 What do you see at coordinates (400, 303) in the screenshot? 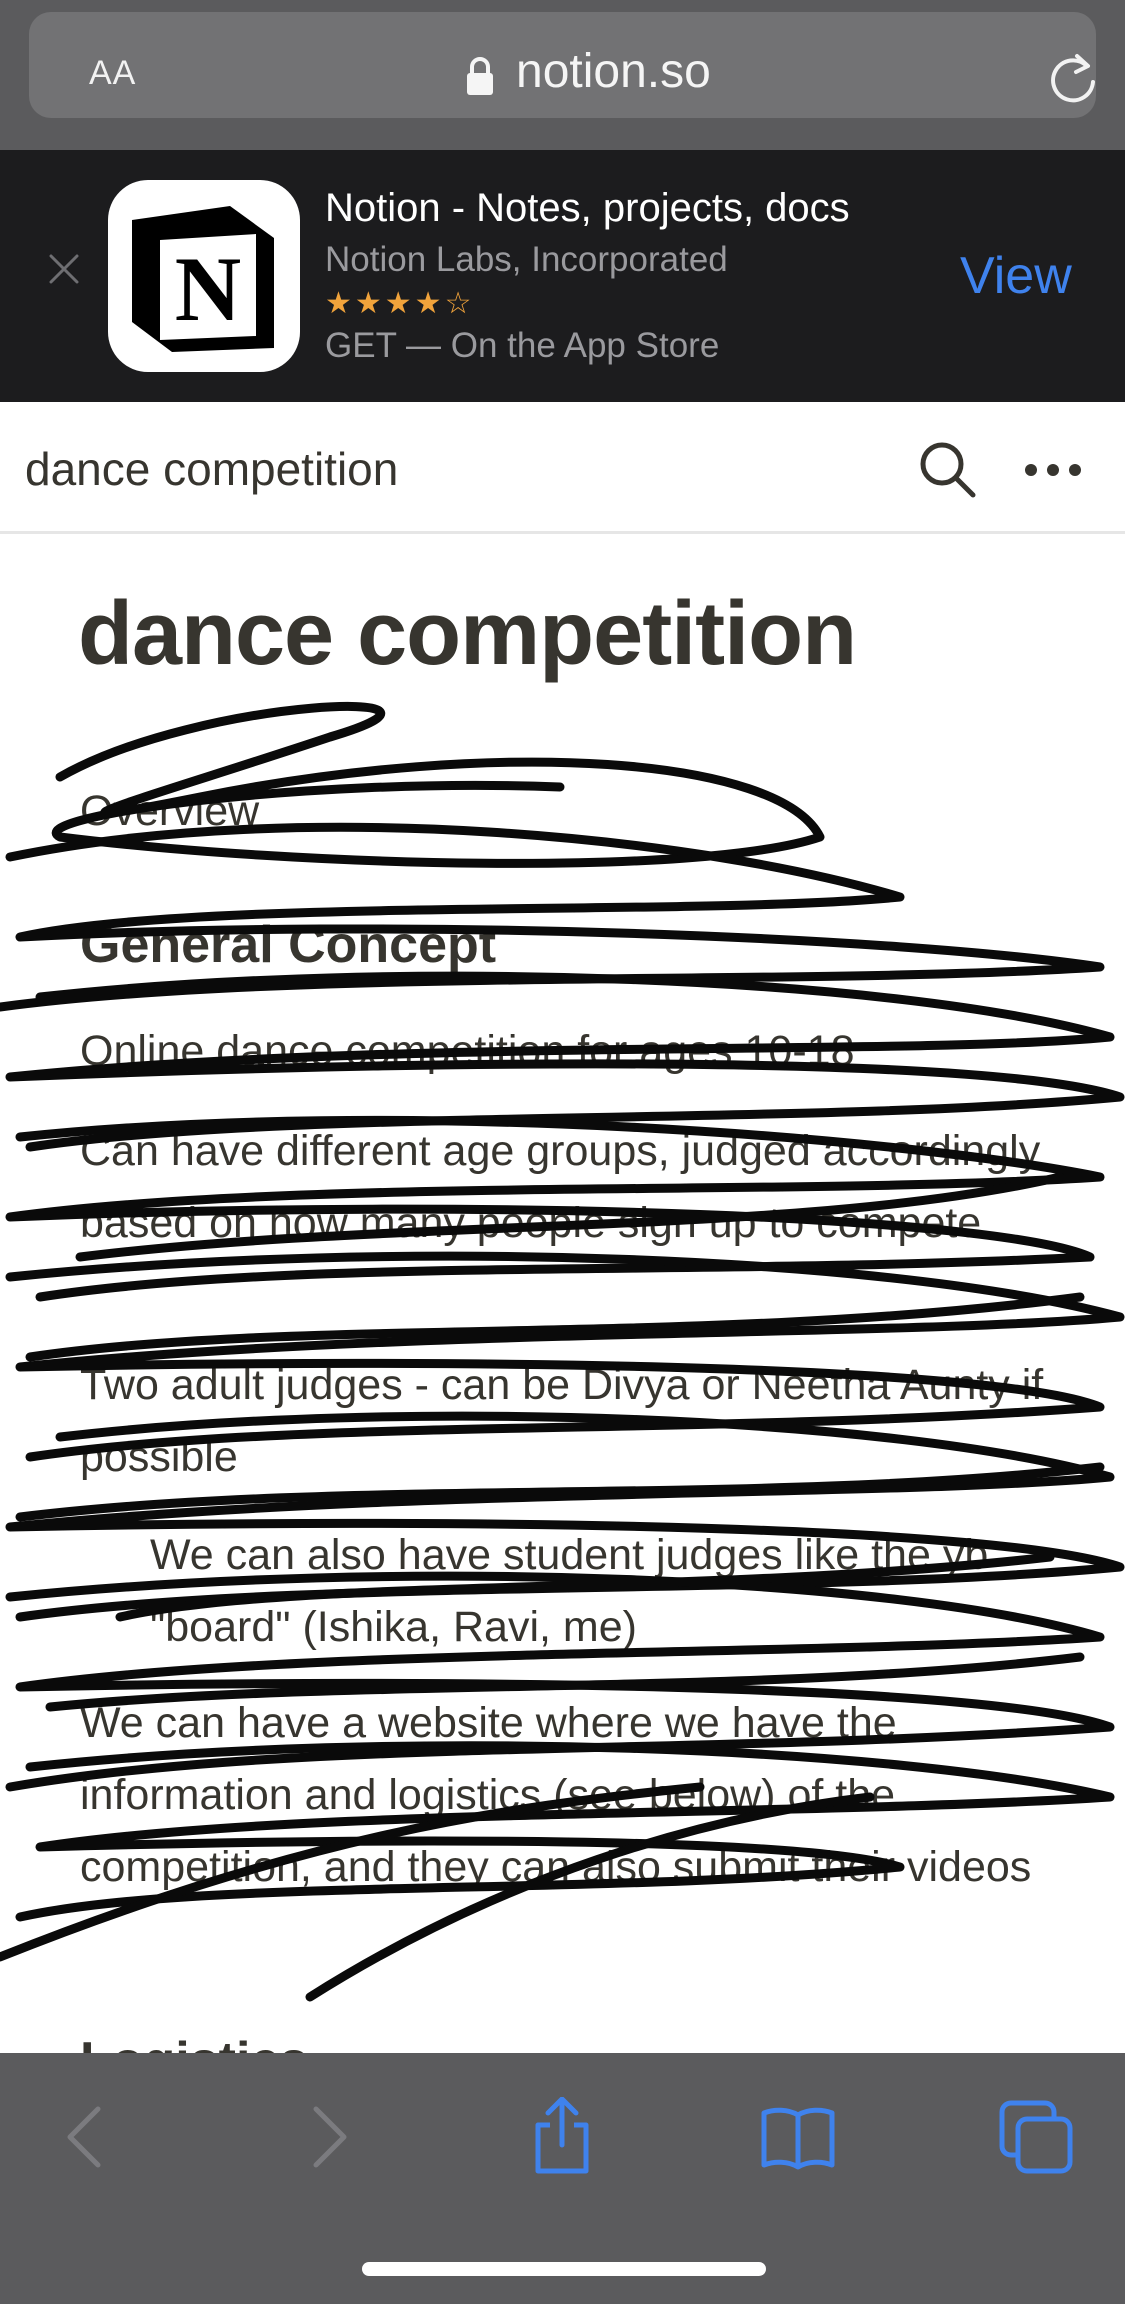
I see `app-rating-stars: ★★★★☆` at bounding box center [400, 303].